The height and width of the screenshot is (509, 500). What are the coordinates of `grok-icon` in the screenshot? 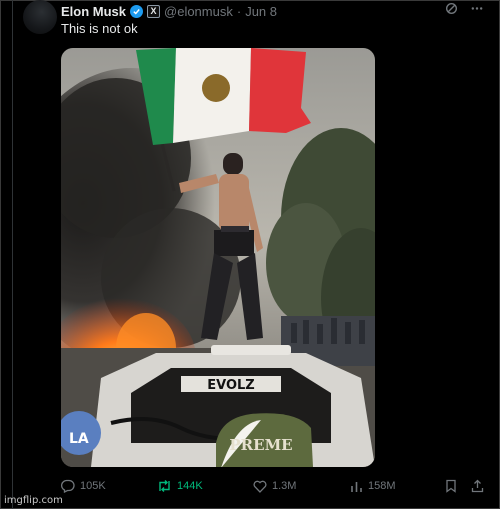 It's located at (451, 8).